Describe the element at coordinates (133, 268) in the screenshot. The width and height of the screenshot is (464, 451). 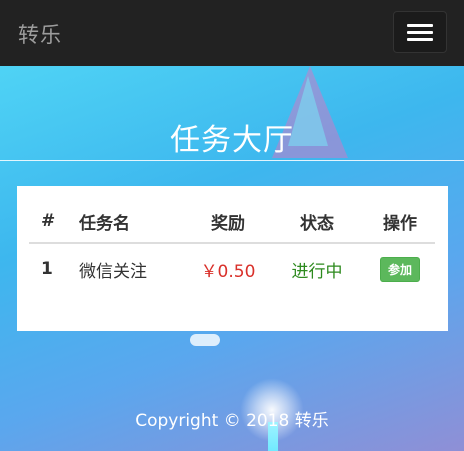
I see `row-task-name: 微信关注` at that location.